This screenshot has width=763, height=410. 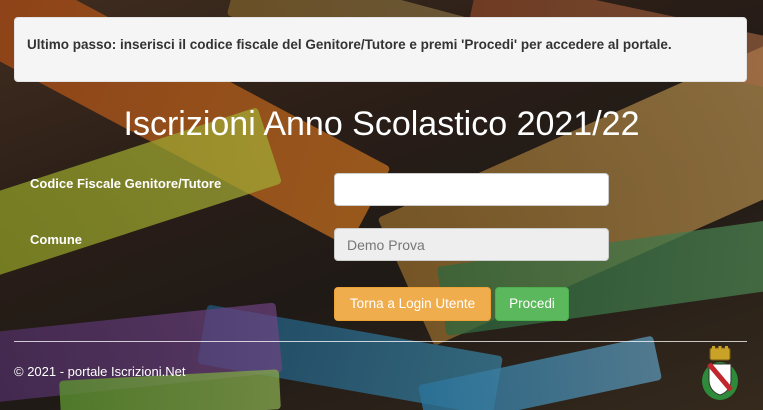 I want to click on proceed-button: Procedi, so click(x=532, y=304).